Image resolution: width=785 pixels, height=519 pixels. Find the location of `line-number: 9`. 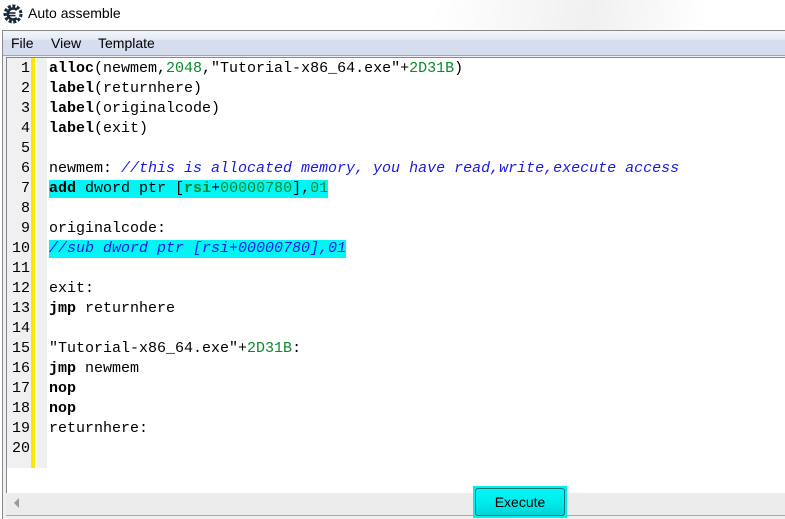

line-number: 9 is located at coordinates (25, 228).